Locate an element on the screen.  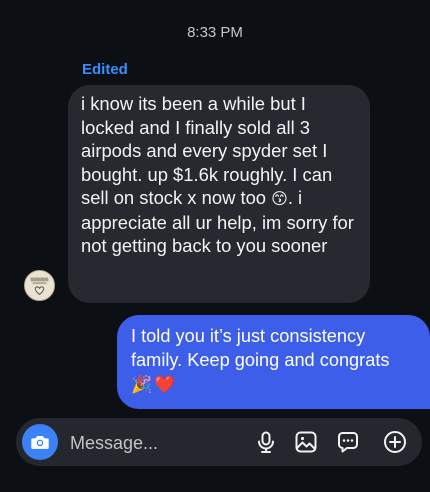
avatar-sticker-icon is located at coordinates (39, 286).